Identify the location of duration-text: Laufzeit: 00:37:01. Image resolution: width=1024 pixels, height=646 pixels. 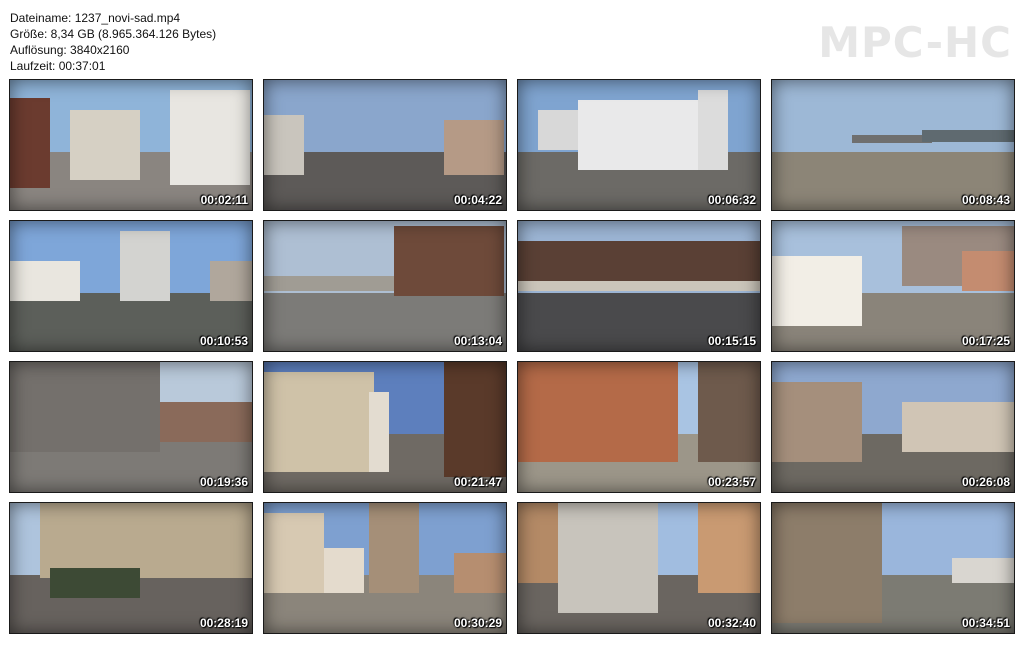
(58, 66).